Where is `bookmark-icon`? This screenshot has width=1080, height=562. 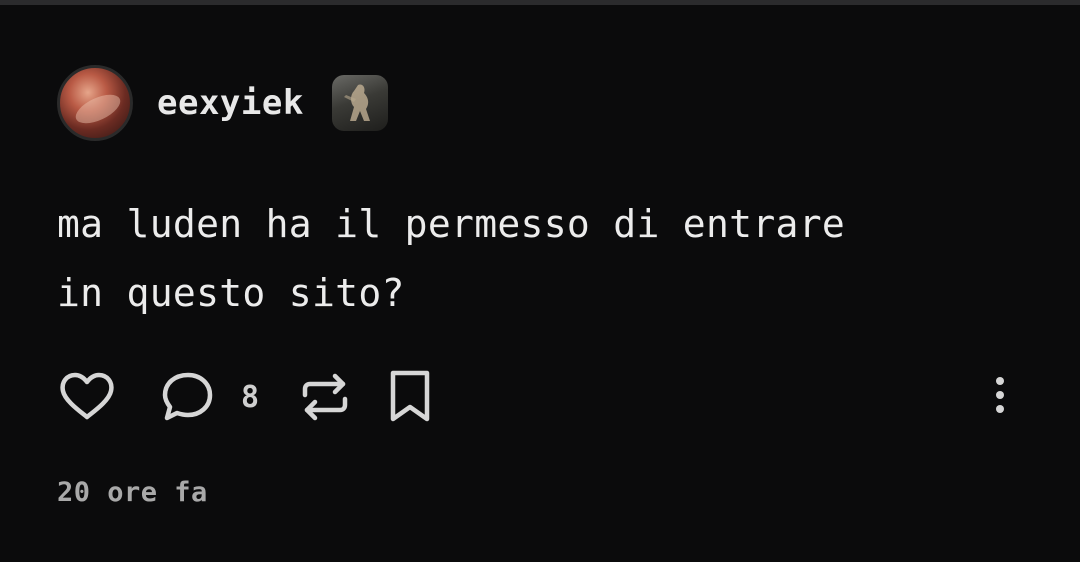
bookmark-icon is located at coordinates (411, 397).